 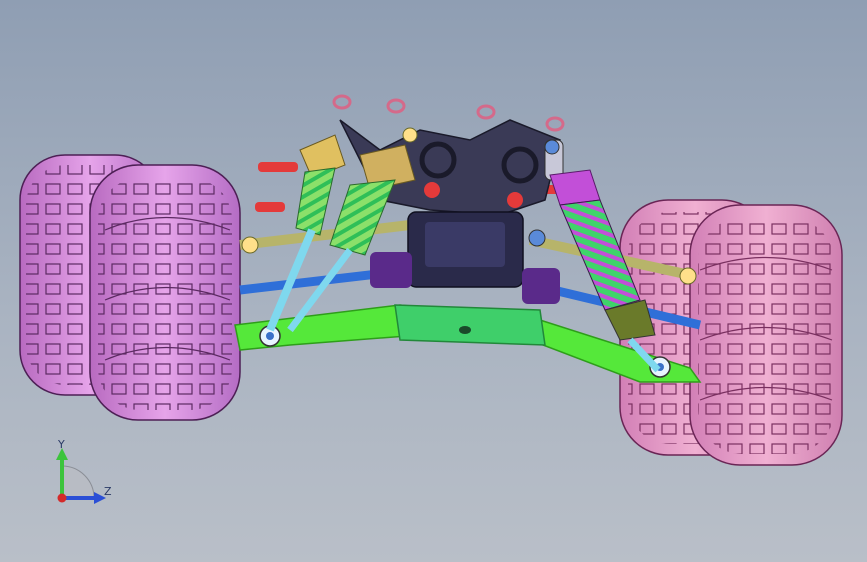 I want to click on x-axis-dot, so click(x=62, y=498).